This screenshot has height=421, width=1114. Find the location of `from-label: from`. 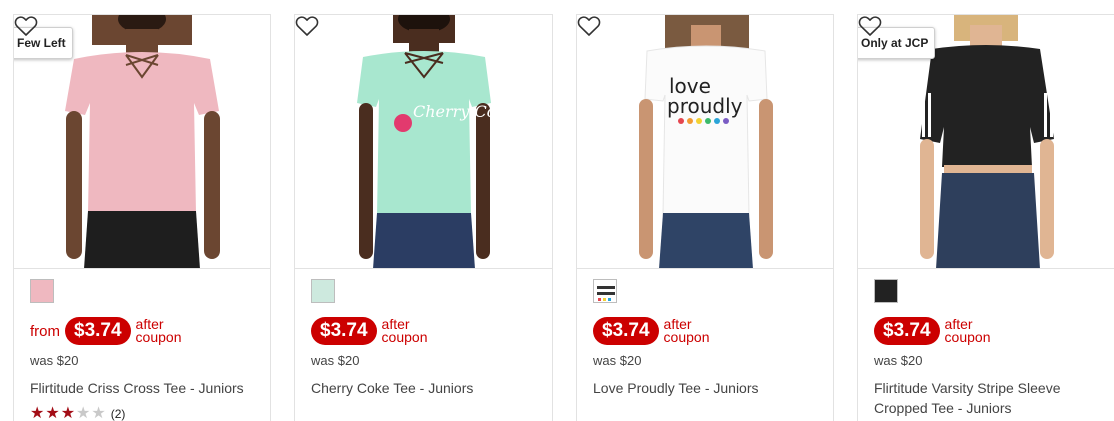

from-label: from is located at coordinates (45, 331).